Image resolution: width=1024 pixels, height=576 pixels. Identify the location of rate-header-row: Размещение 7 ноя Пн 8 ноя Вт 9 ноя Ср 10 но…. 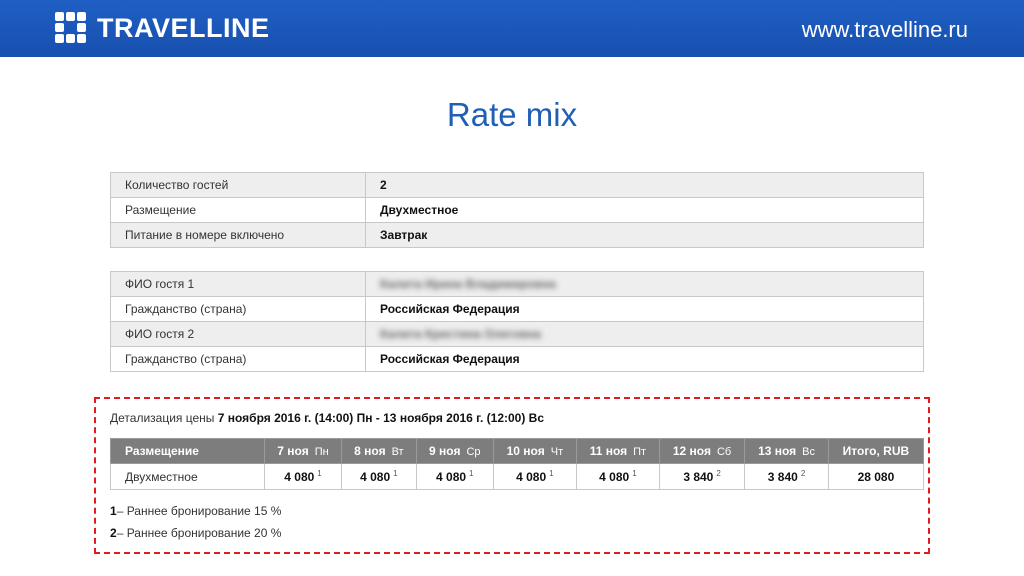
(517, 451).